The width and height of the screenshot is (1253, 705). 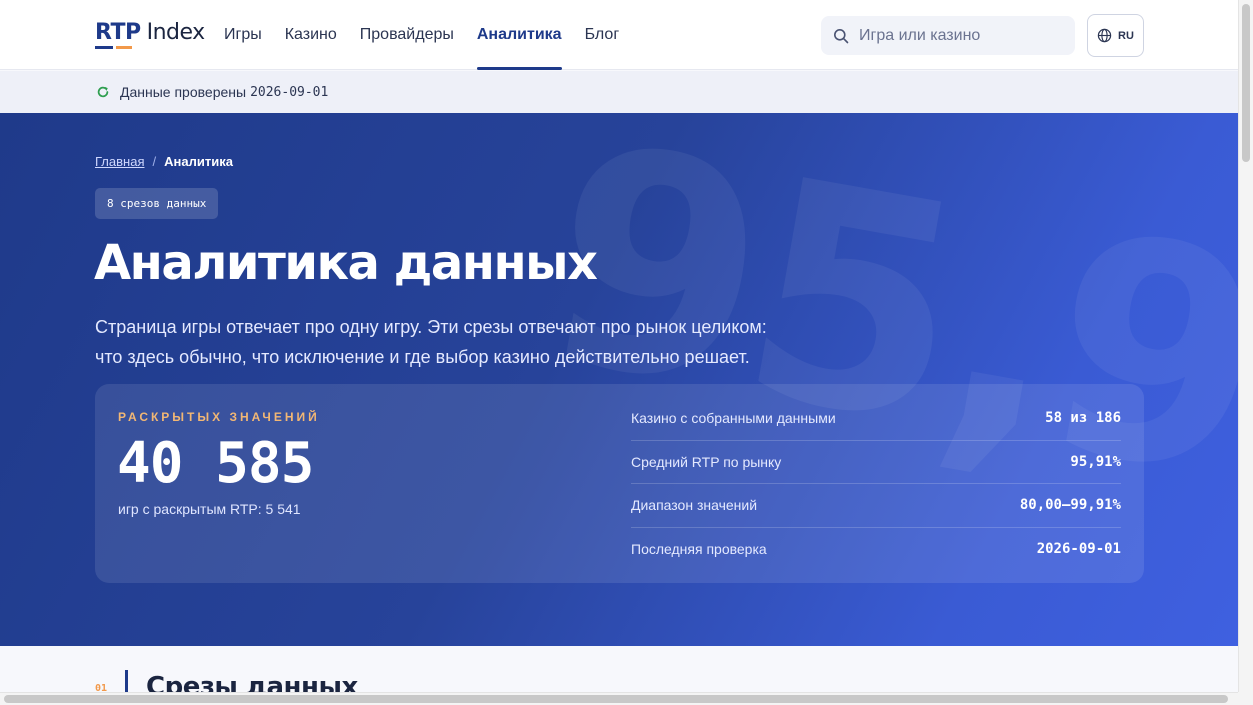 What do you see at coordinates (619, 669) in the screenshot?
I see `data-slices-section: 01 Срезы данных` at bounding box center [619, 669].